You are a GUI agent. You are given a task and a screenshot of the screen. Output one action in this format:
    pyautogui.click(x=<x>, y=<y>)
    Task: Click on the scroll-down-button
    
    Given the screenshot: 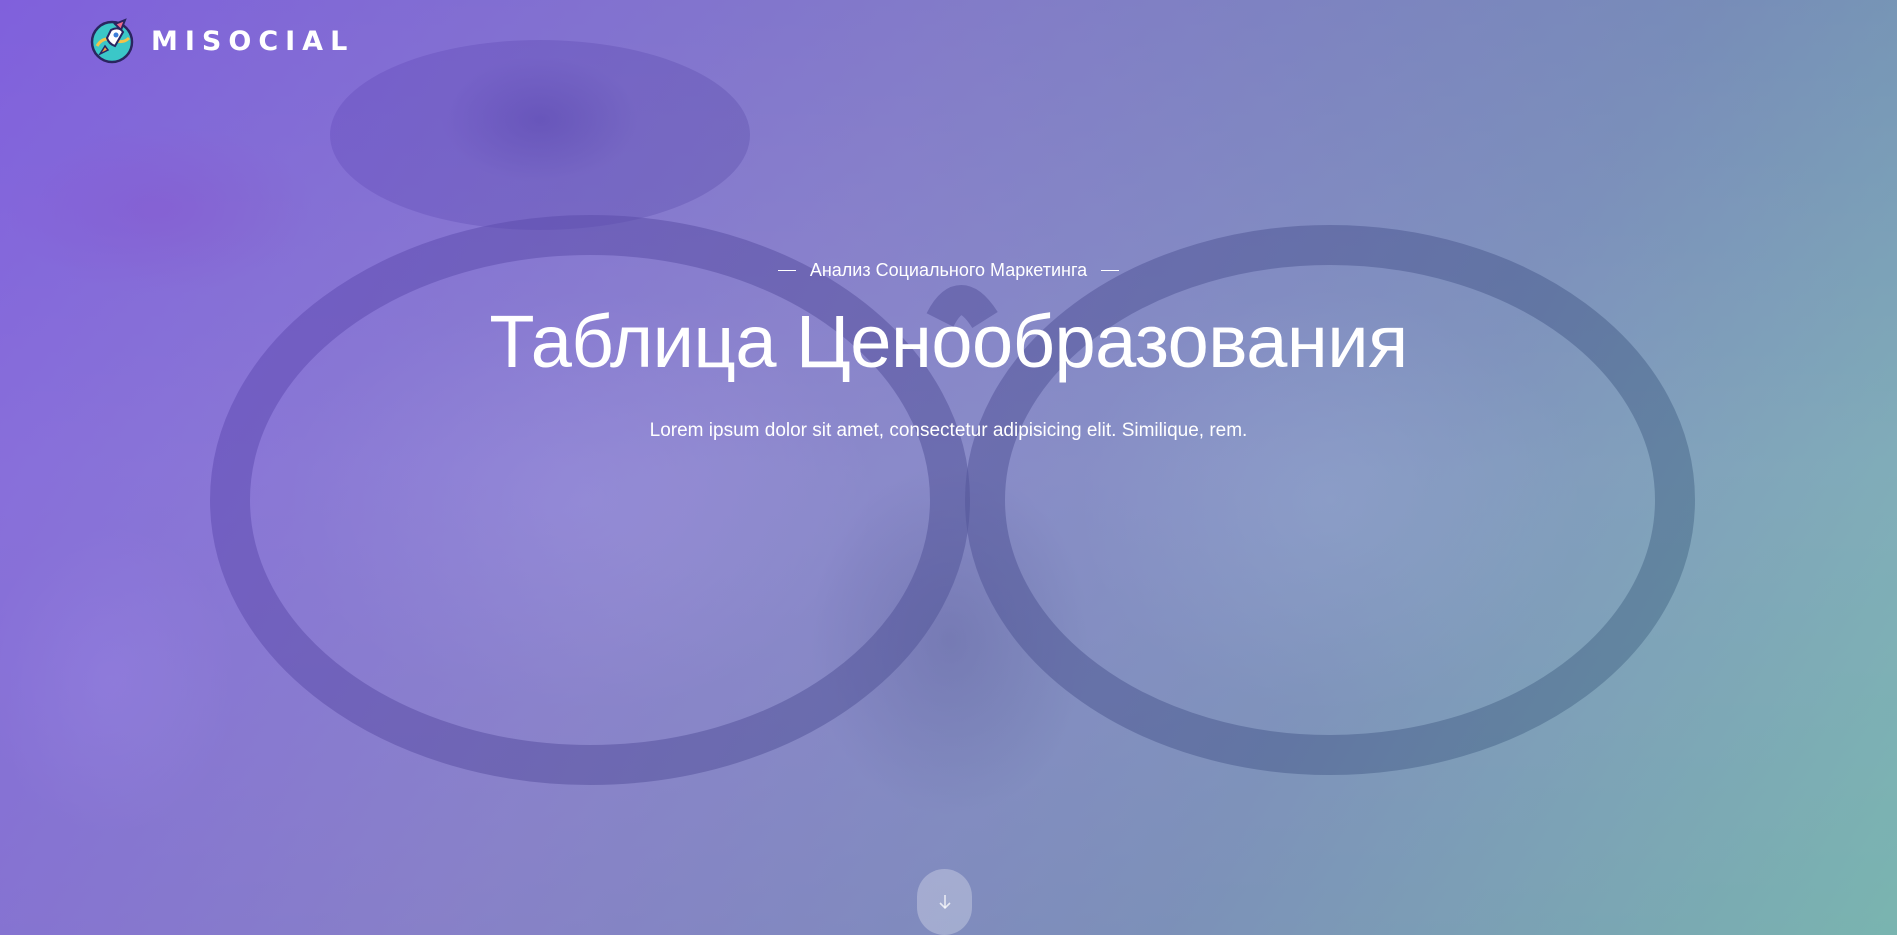 What is the action you would take?
    pyautogui.click(x=944, y=902)
    